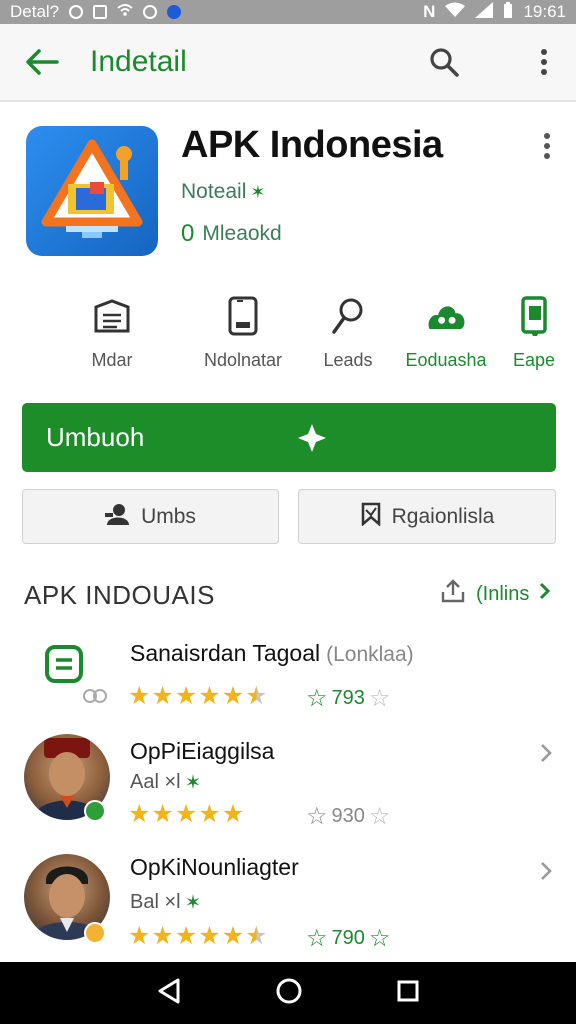 The width and height of the screenshot is (576, 1024). What do you see at coordinates (547, 146) in the screenshot?
I see `app-more-icon` at bounding box center [547, 146].